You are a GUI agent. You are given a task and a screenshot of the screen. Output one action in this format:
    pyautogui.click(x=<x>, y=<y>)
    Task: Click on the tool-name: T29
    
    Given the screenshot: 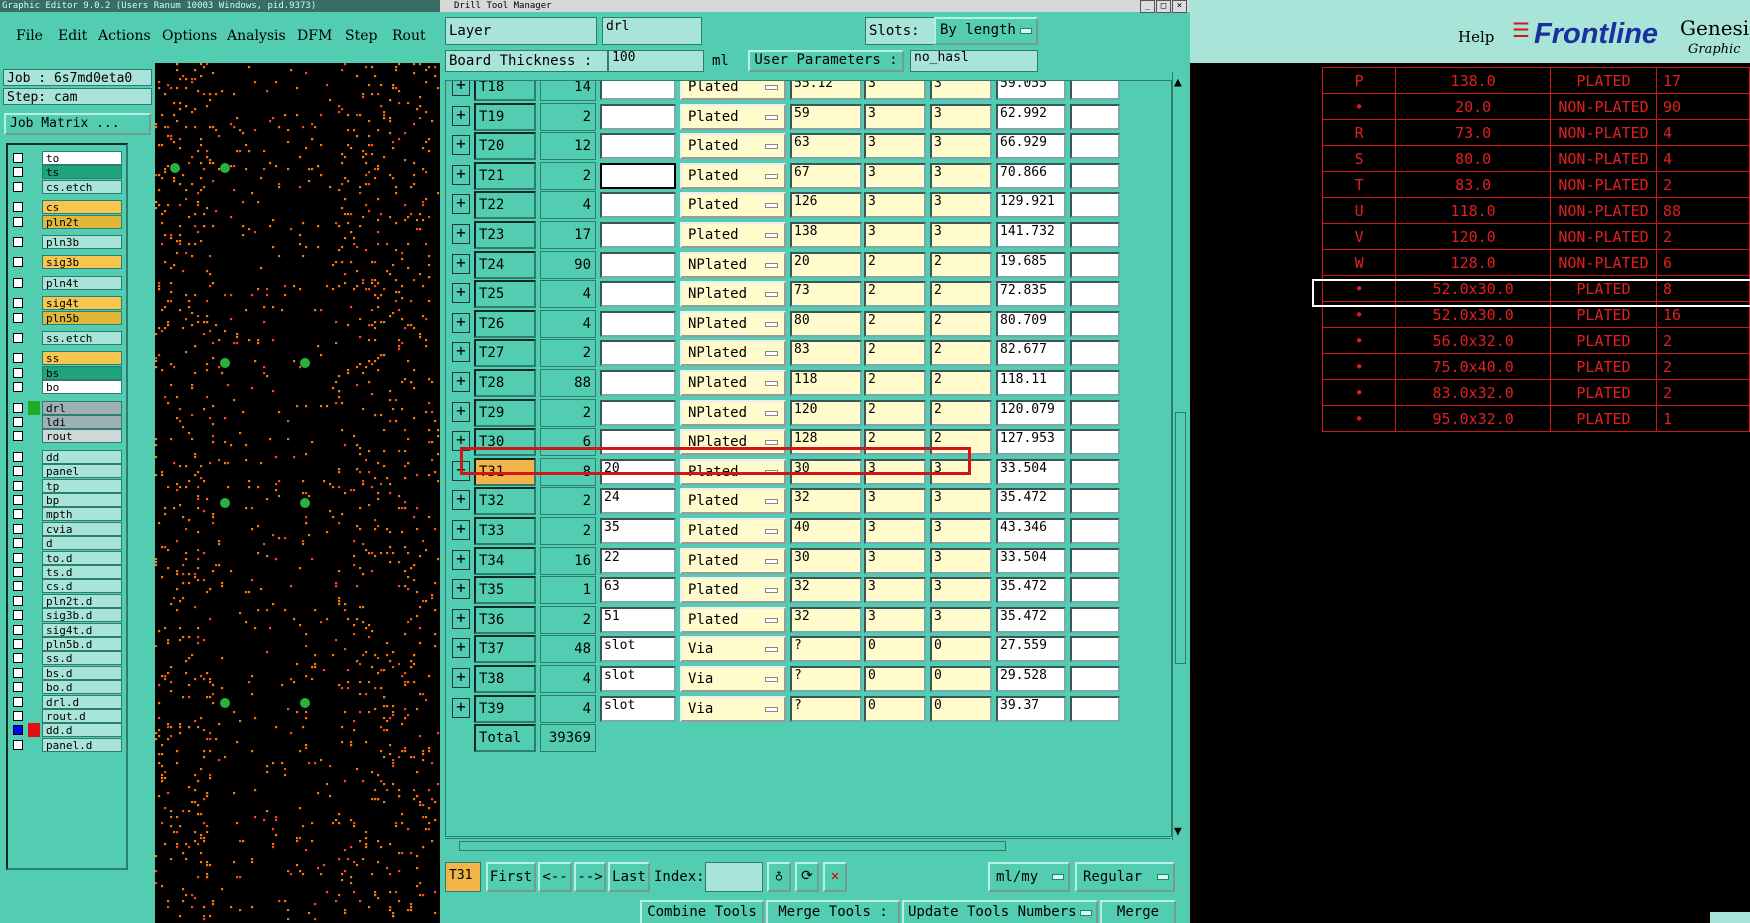 What is the action you would take?
    pyautogui.click(x=505, y=412)
    